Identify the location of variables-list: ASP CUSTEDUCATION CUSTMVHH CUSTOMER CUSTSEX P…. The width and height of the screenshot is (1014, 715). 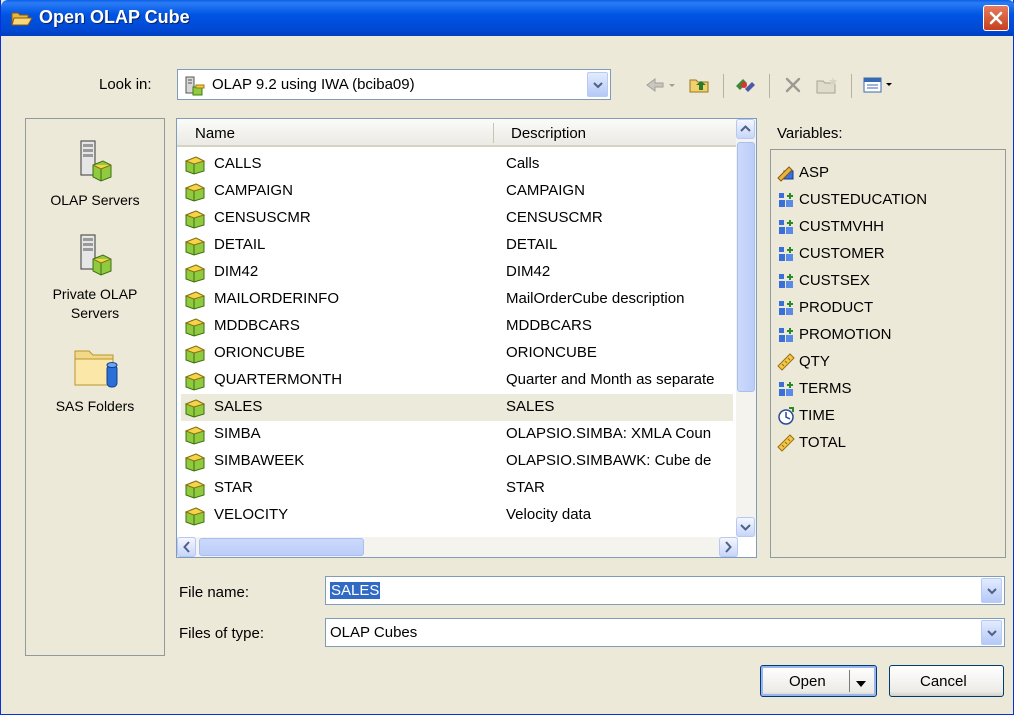
(888, 353).